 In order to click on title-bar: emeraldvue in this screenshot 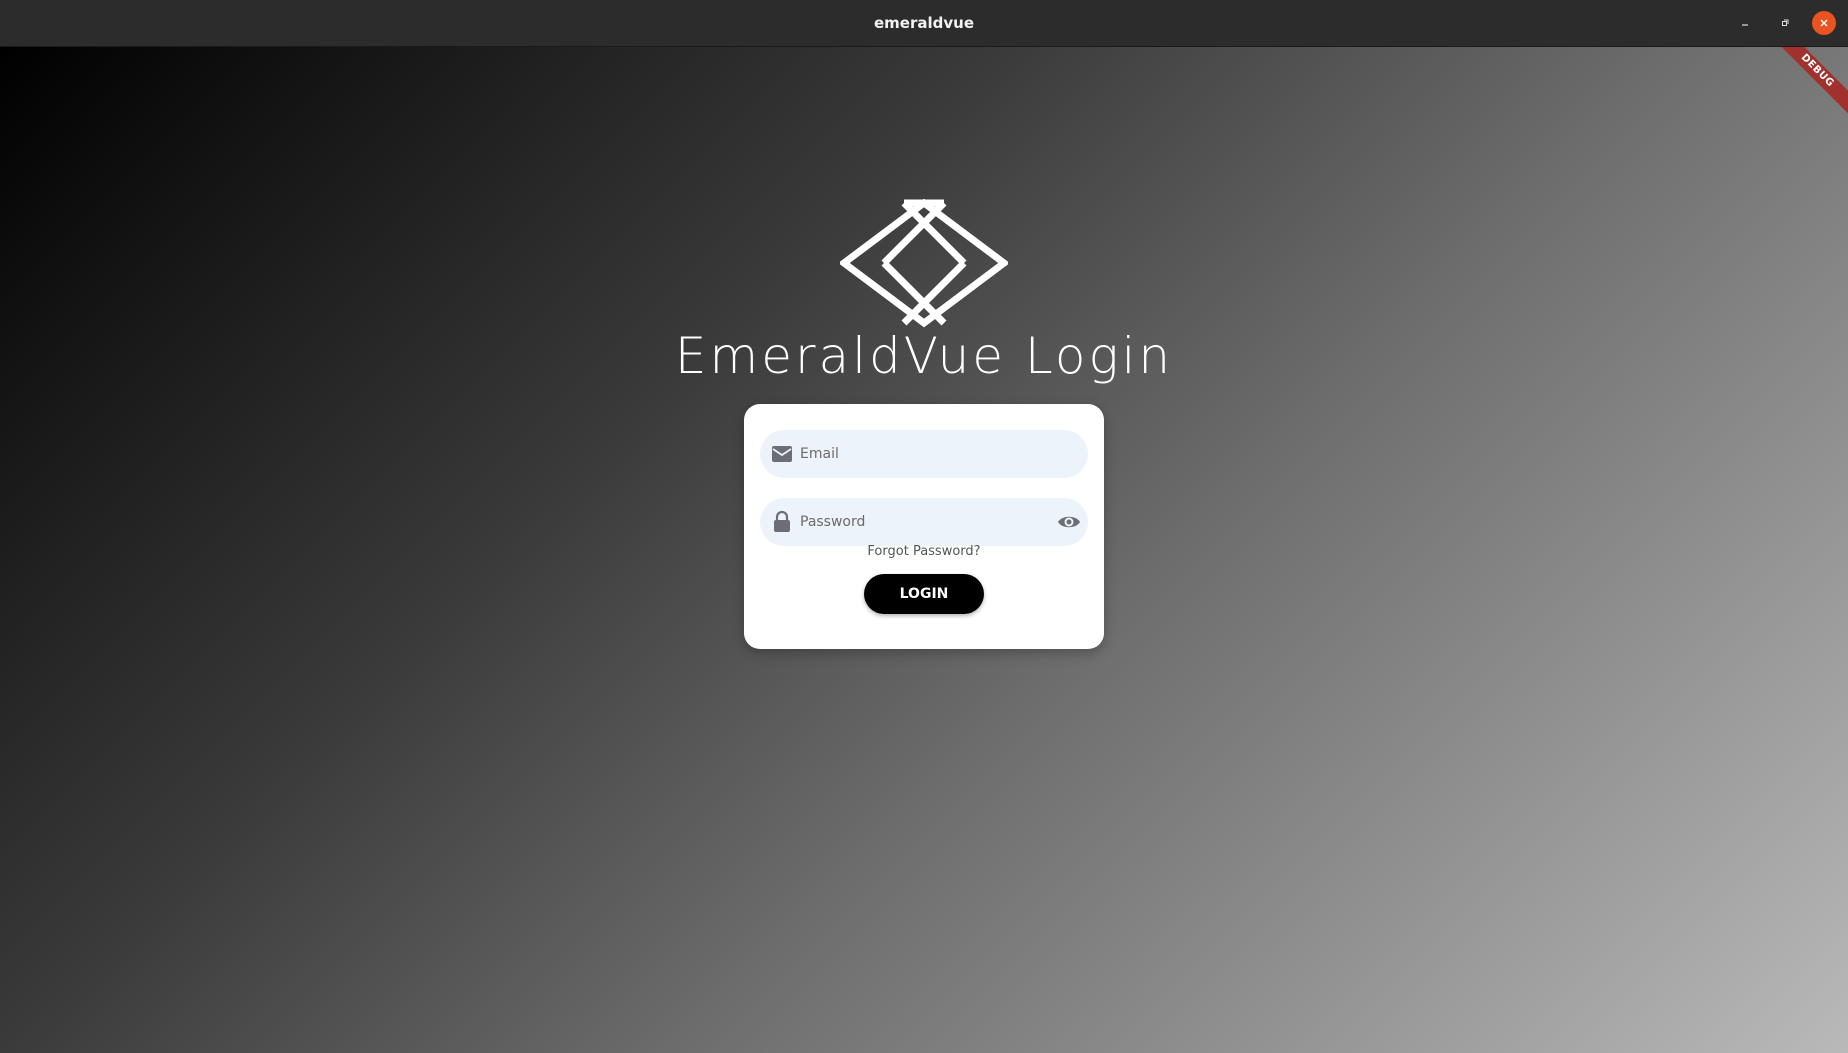, I will do `click(924, 23)`.